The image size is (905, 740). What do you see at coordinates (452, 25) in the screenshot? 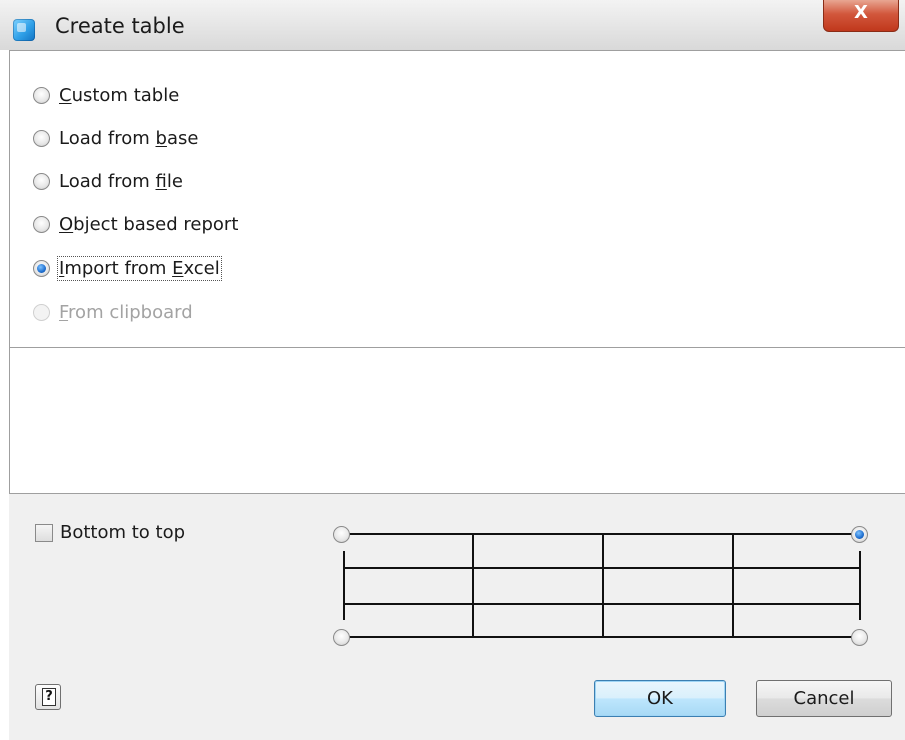
I see `title-bar: Create table X` at bounding box center [452, 25].